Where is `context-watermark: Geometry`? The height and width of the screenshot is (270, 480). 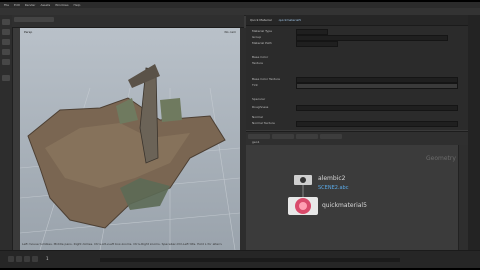
context-watermark: Geometry is located at coordinates (441, 158).